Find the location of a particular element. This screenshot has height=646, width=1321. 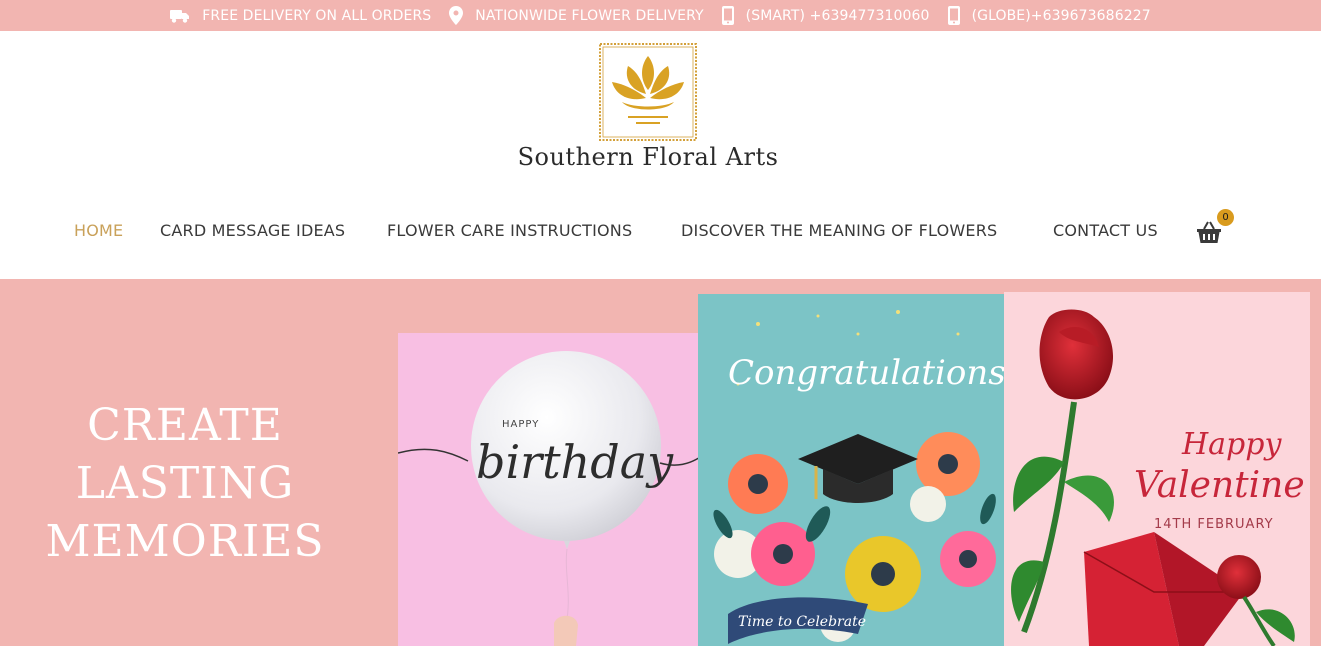

nationwide-info: NATIONWIDE FLOWER DELIVERY is located at coordinates (576, 15).